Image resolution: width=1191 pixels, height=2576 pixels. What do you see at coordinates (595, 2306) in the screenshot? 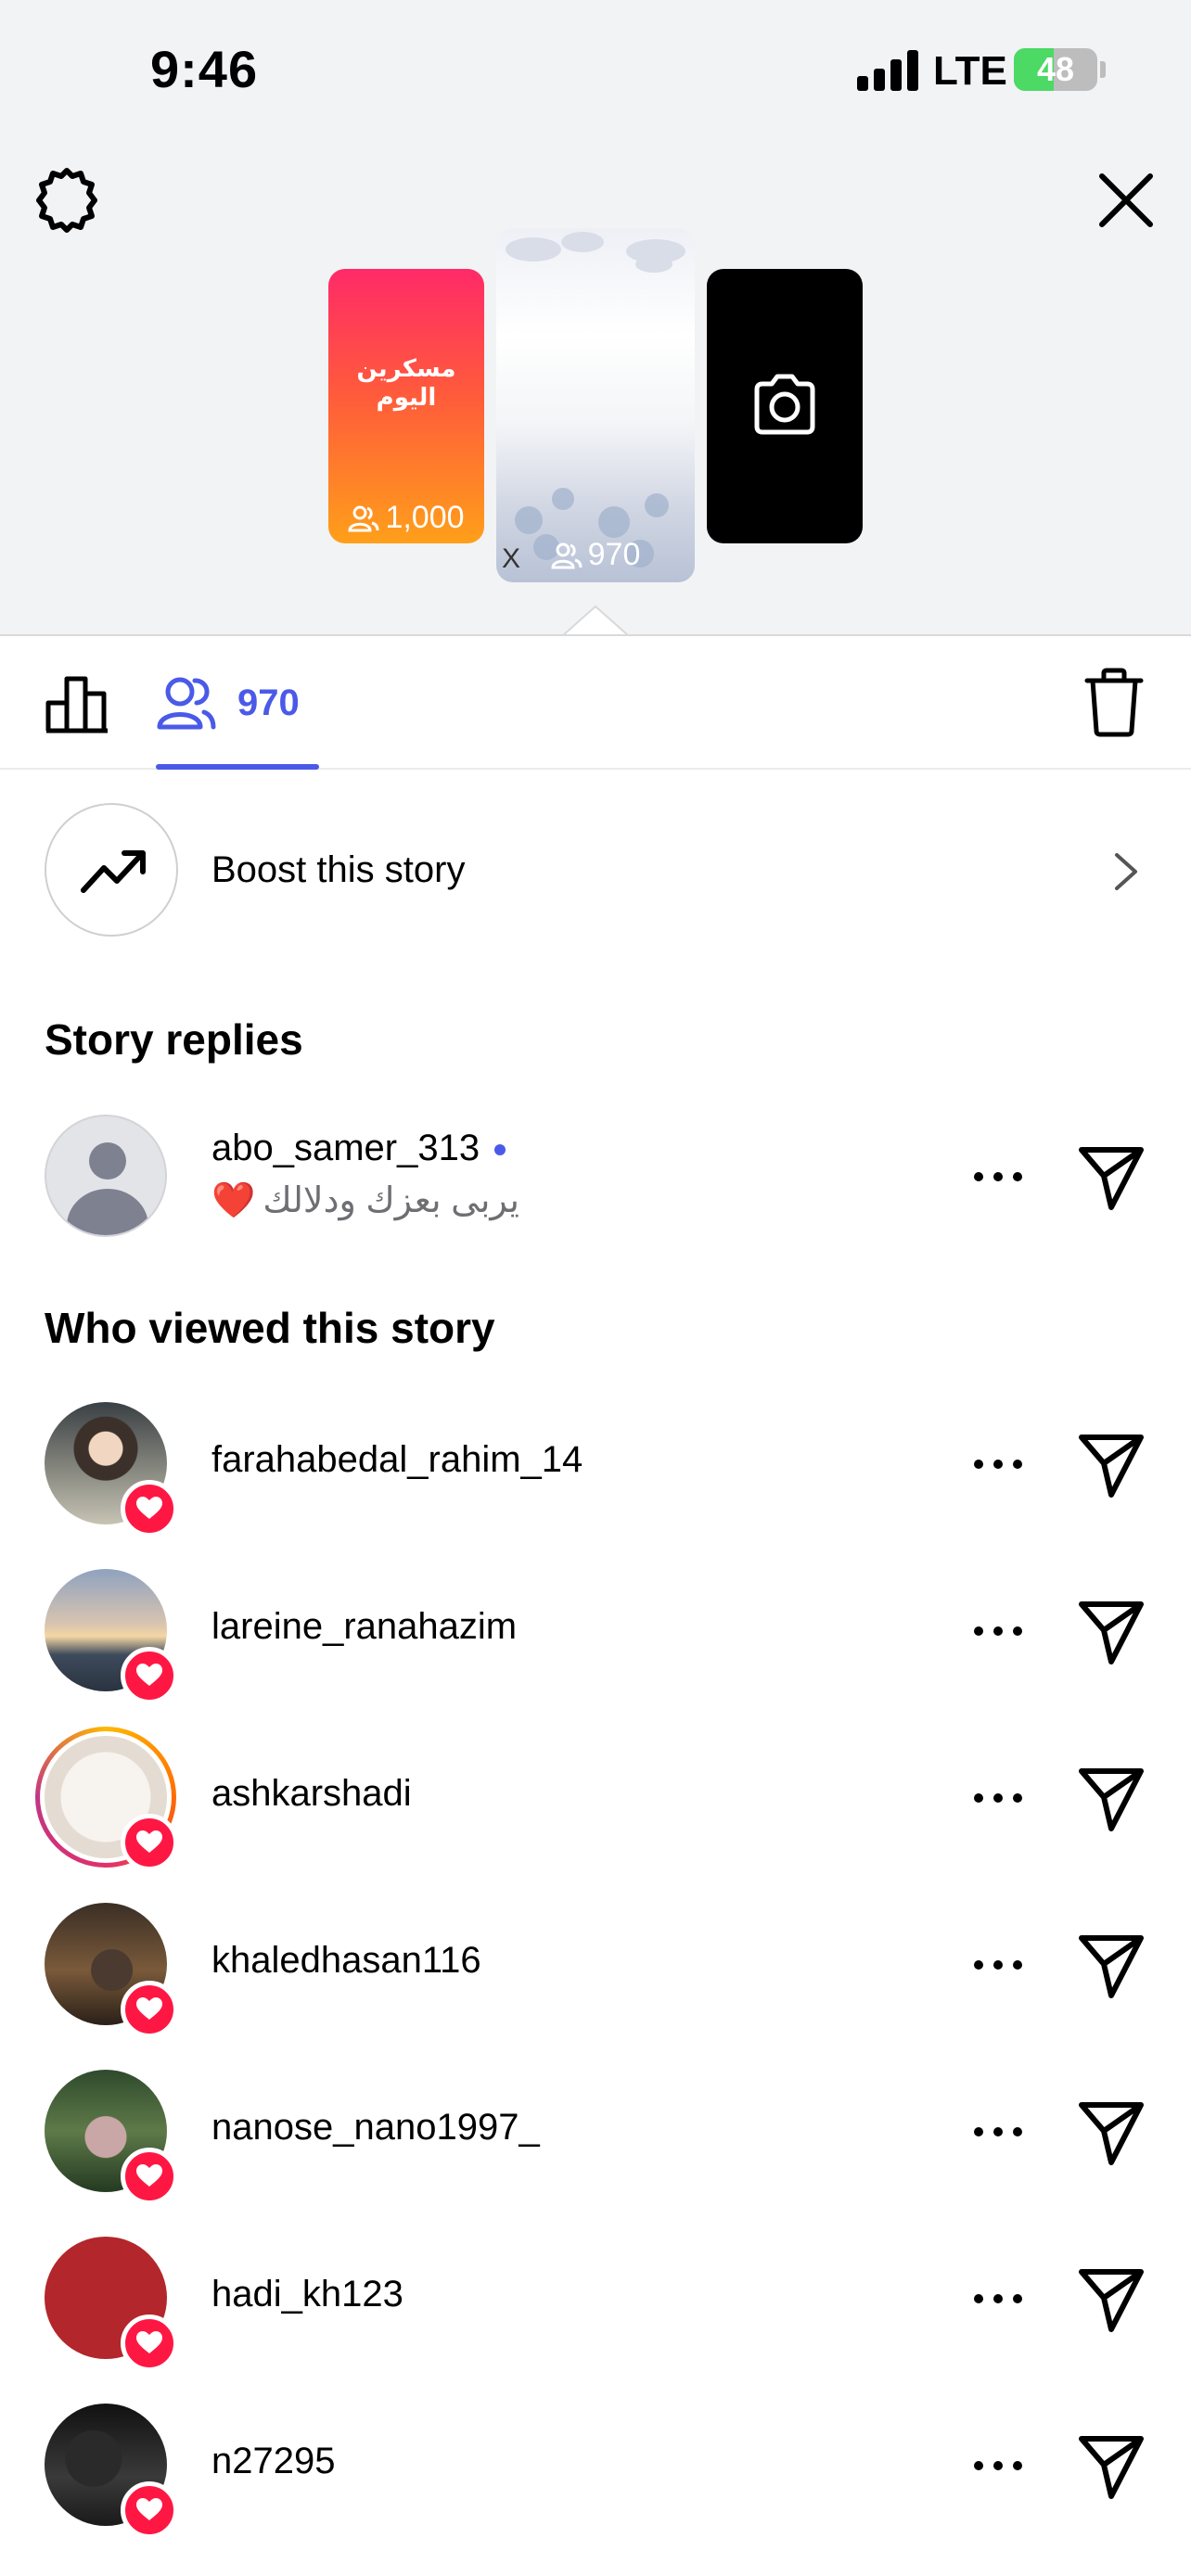
I see `viewer-row: hadi_kh123` at bounding box center [595, 2306].